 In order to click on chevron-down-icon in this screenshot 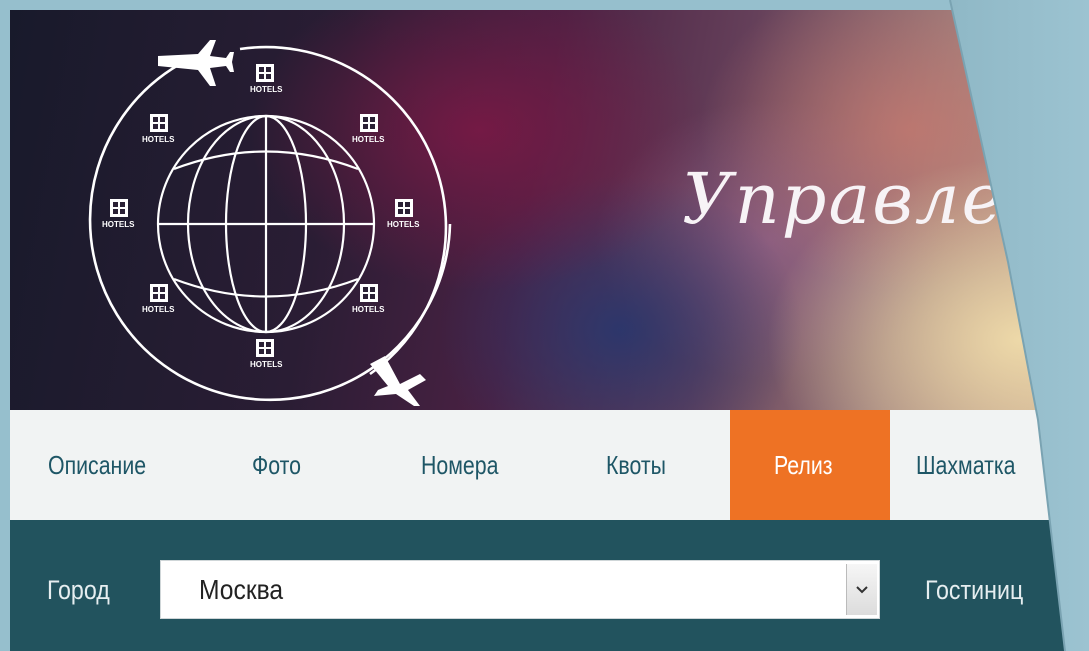, I will do `click(862, 589)`.